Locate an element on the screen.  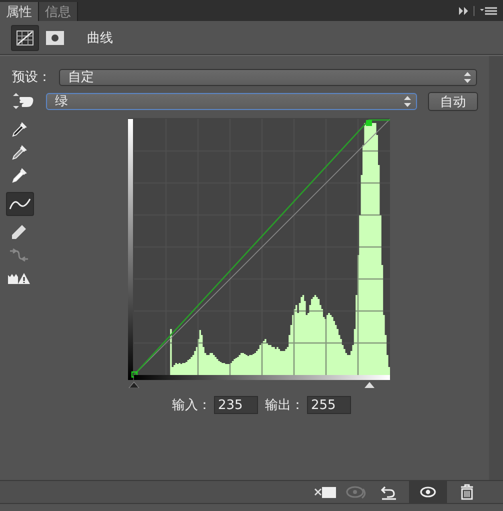
panel-tab: 属性 is located at coordinates (19, 11).